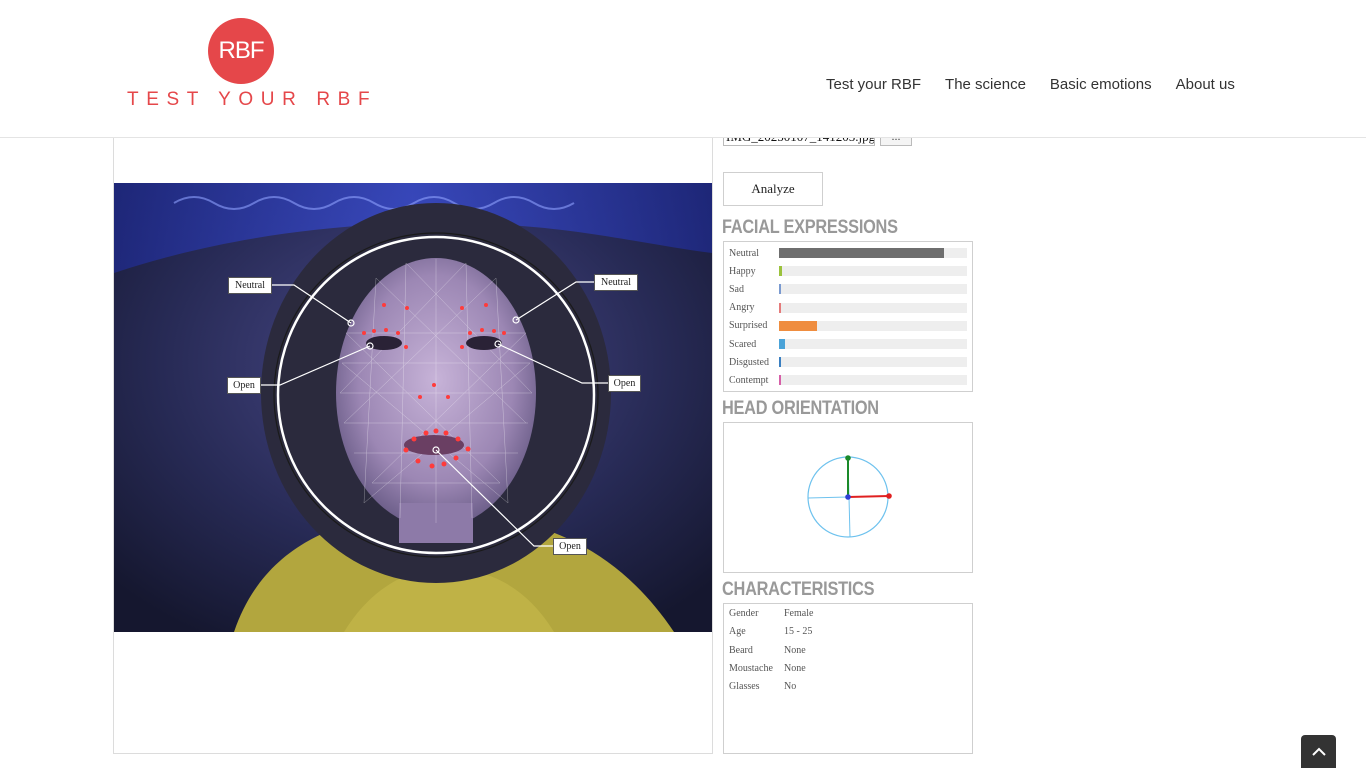  I want to click on nav-about-us: About us, so click(1205, 84).